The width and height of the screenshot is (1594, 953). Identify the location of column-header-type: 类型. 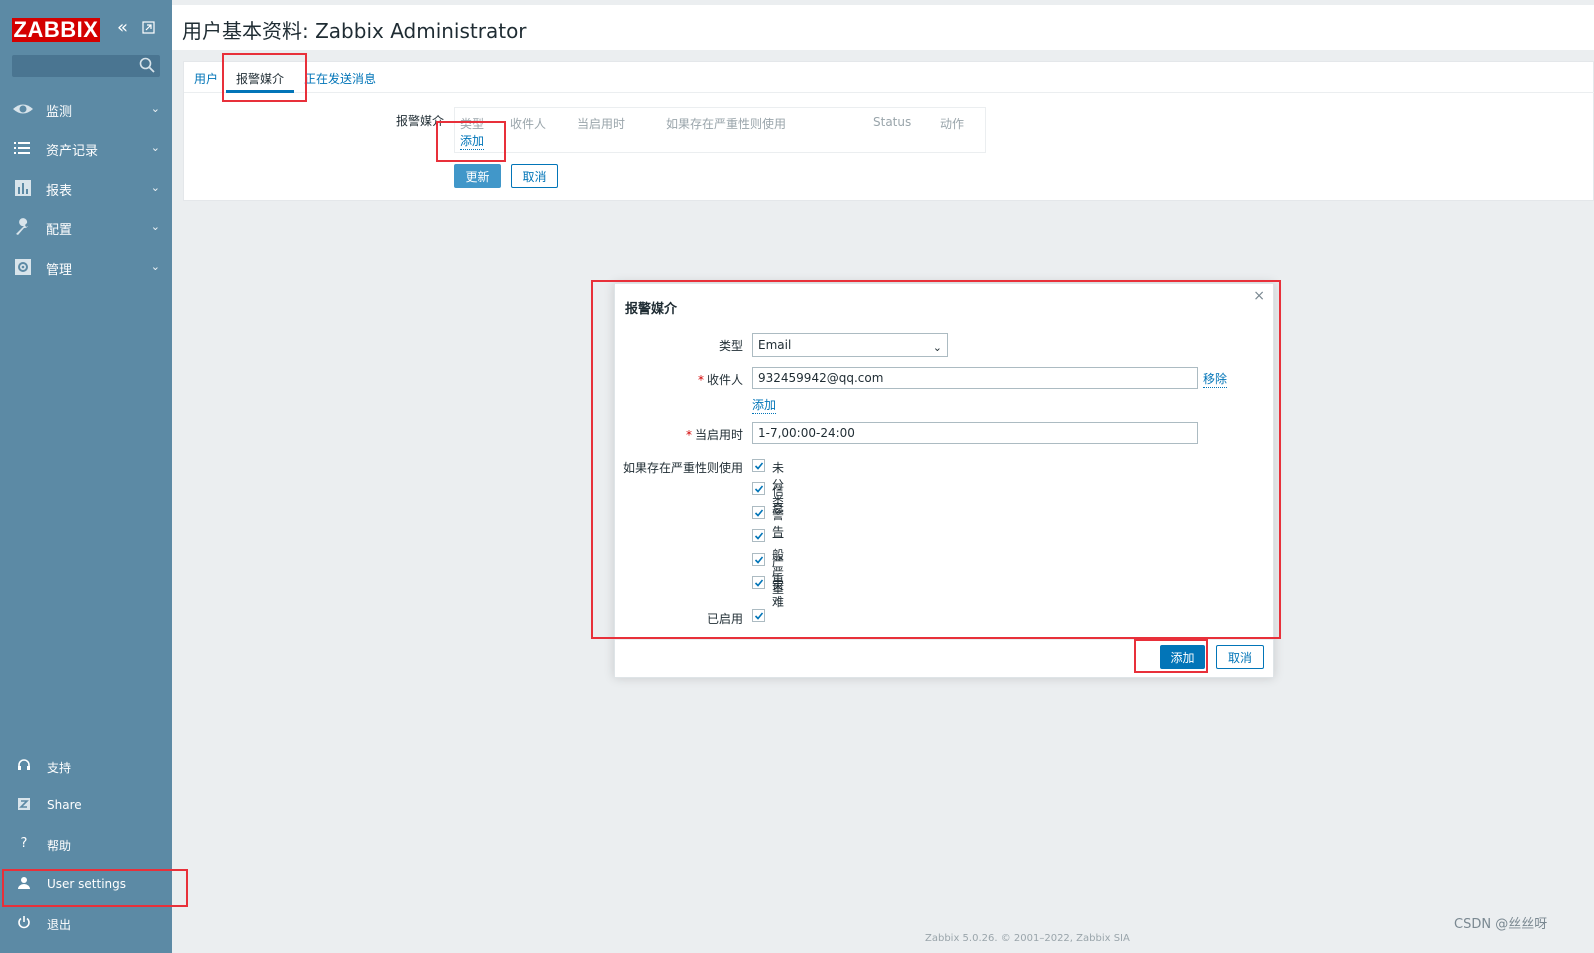
(472, 124).